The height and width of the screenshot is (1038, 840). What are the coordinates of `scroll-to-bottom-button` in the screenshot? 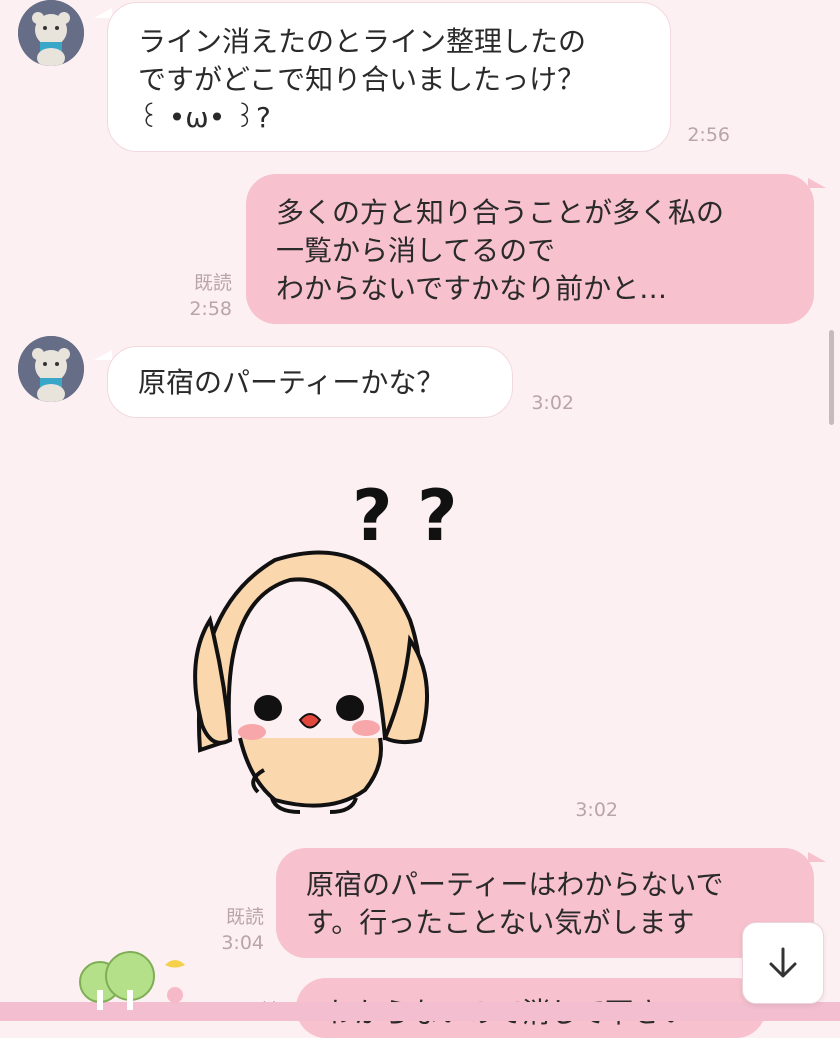 It's located at (783, 963).